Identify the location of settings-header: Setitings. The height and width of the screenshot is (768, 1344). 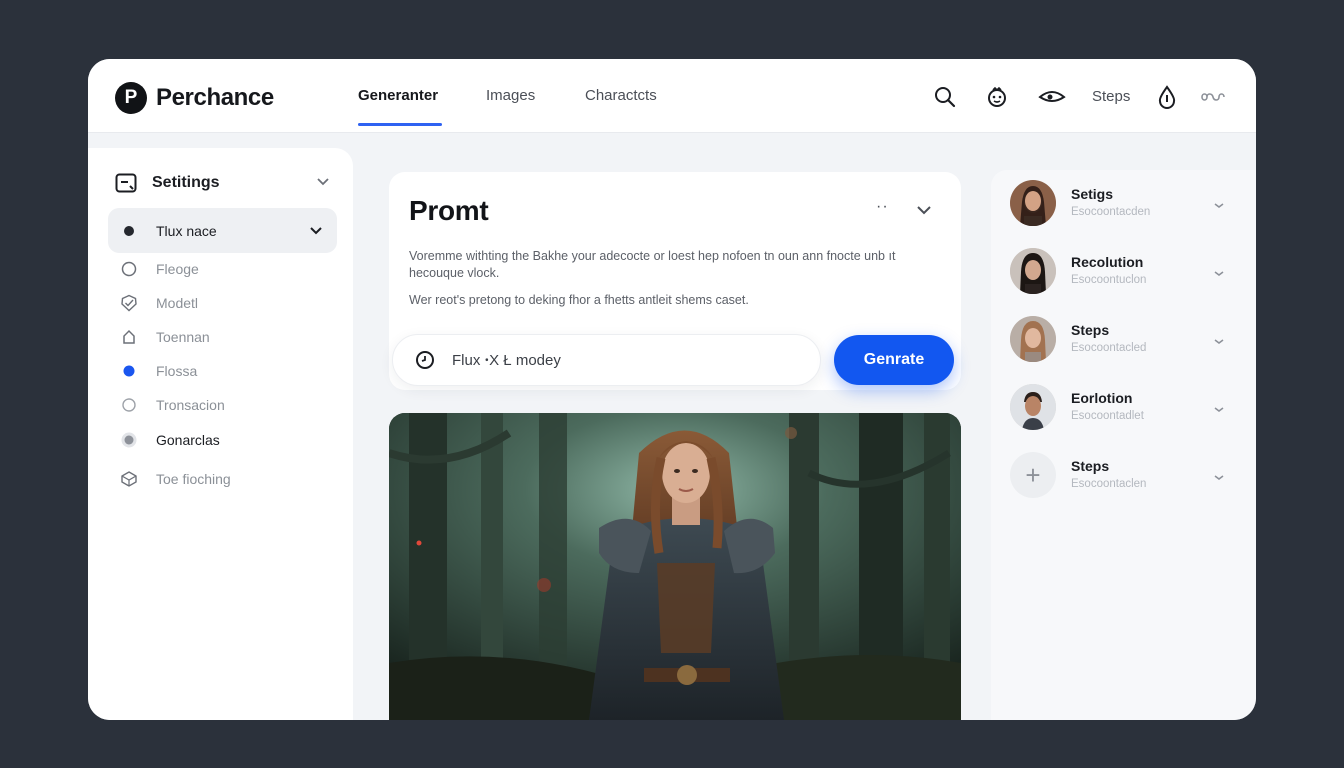
(222, 183).